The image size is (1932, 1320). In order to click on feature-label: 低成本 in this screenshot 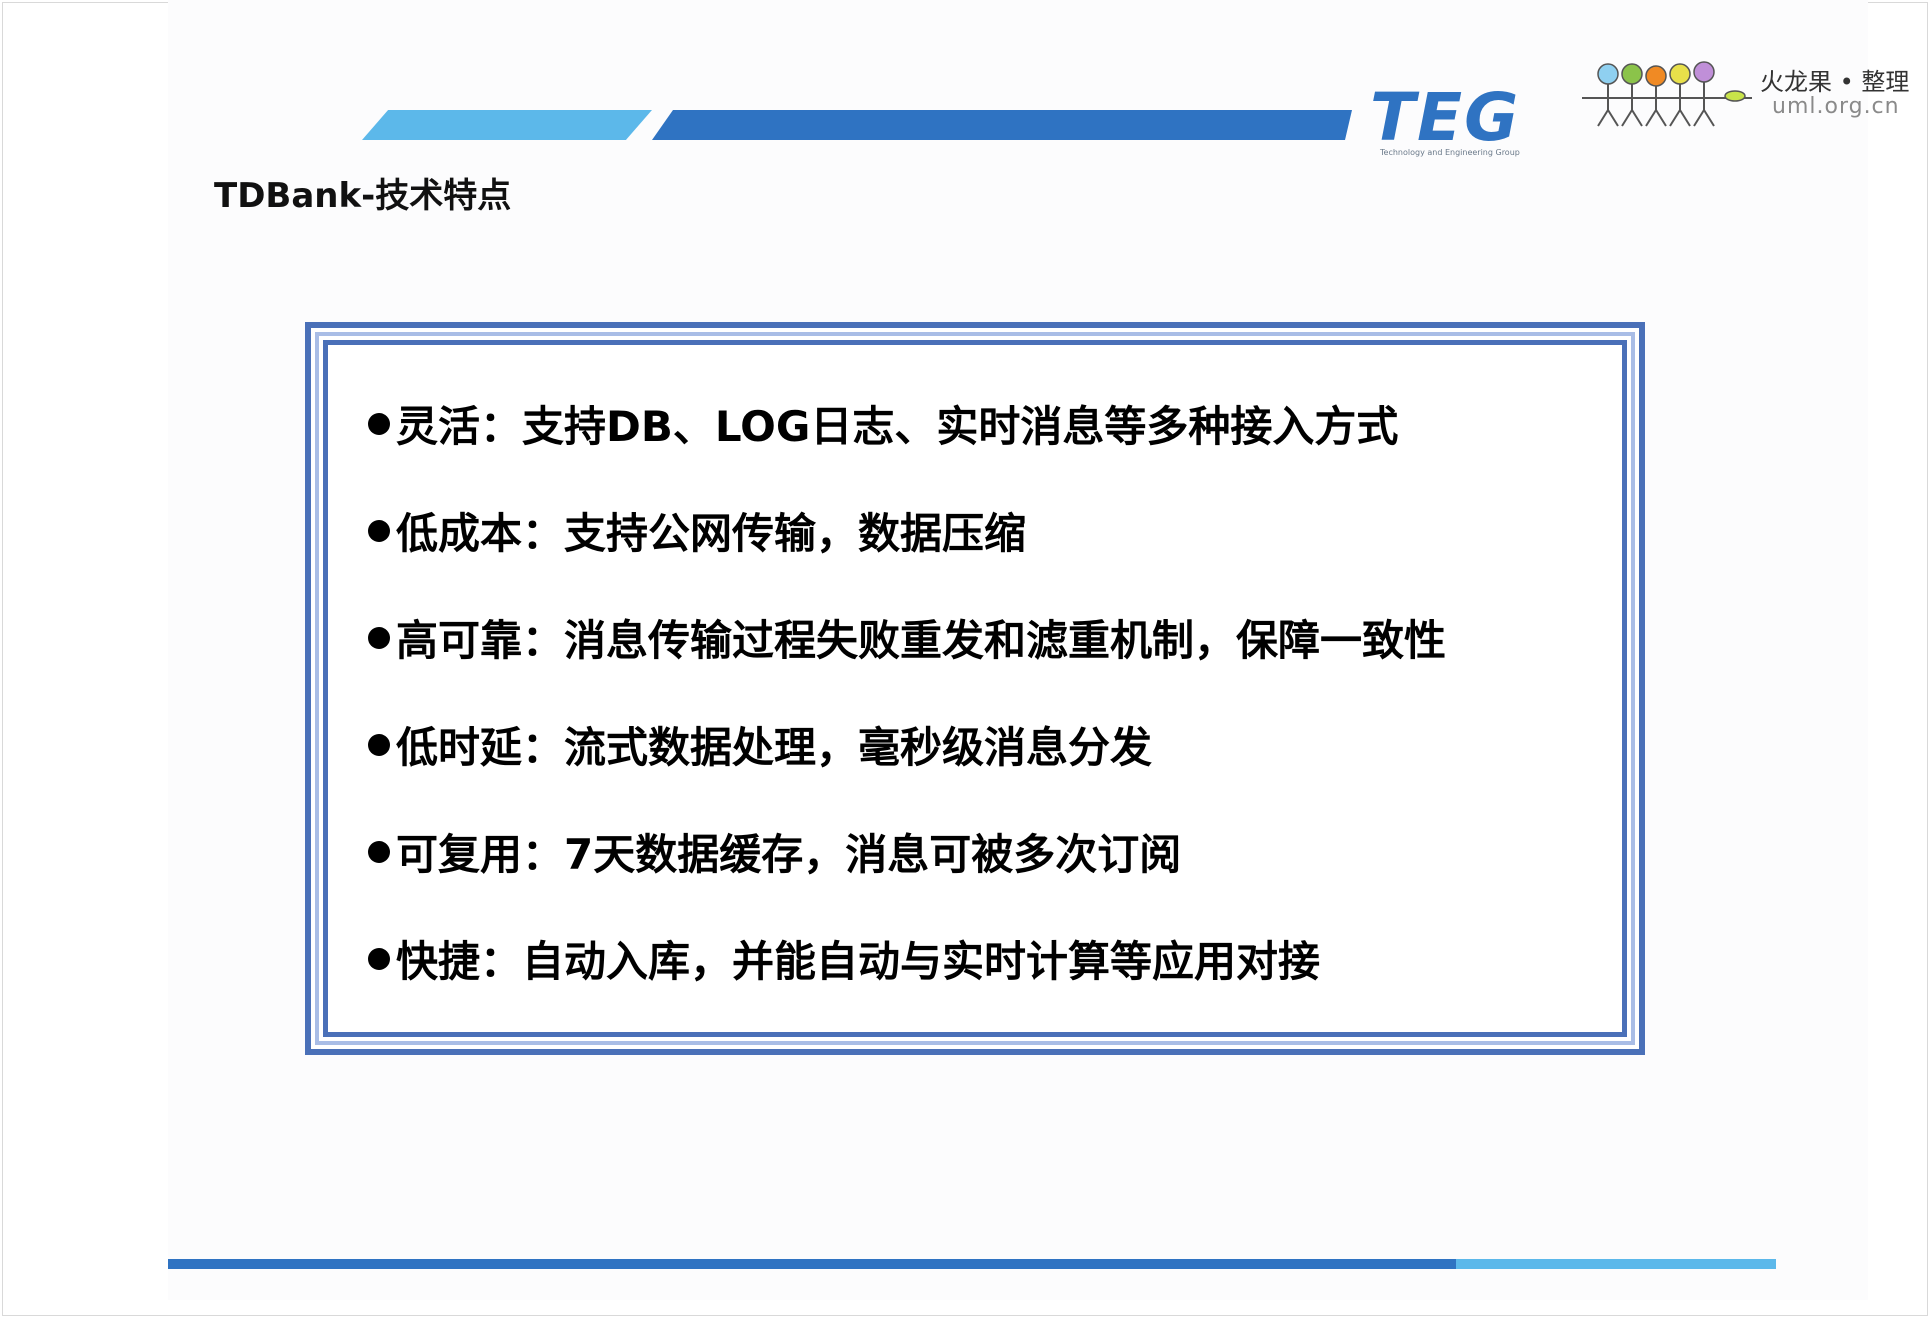, I will do `click(459, 533)`.